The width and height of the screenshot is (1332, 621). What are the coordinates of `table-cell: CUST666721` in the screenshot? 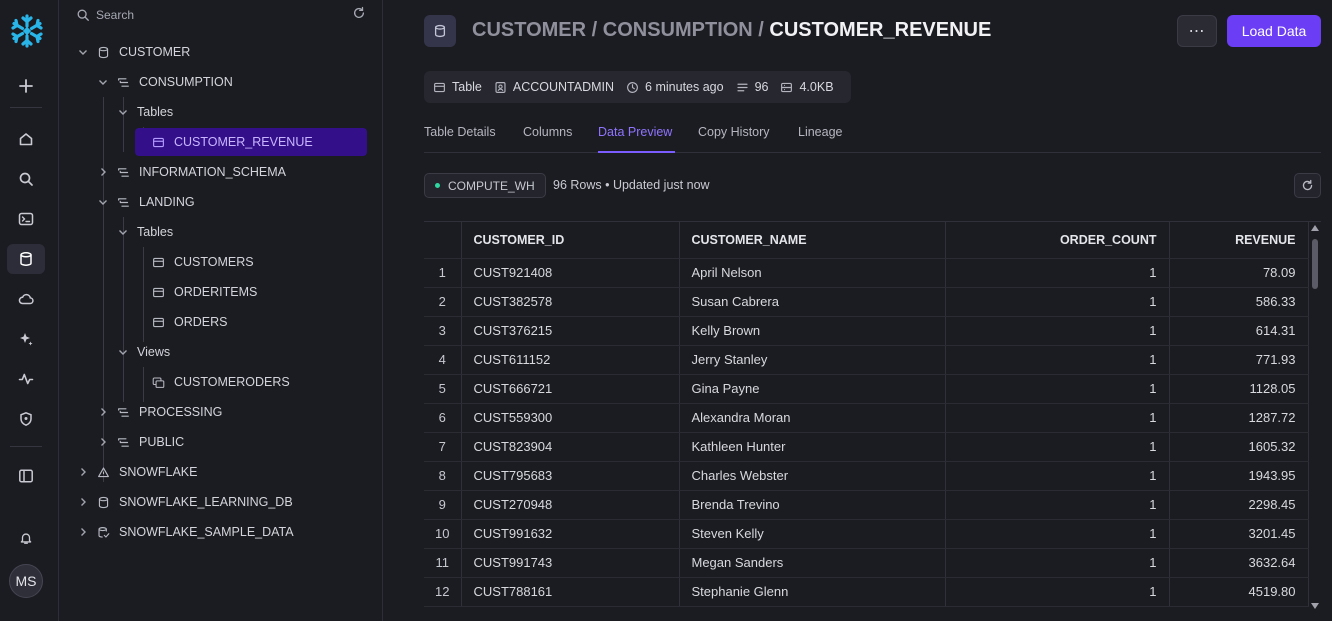 It's located at (570, 389).